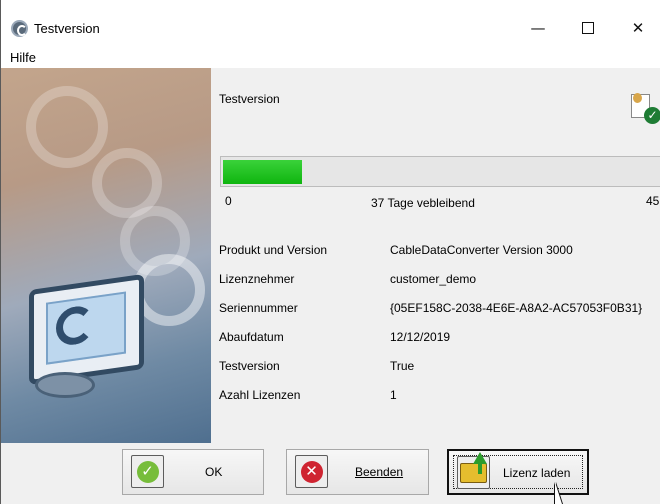 The height and width of the screenshot is (504, 660). Describe the element at coordinates (19, 28) in the screenshot. I see `copyright-icon` at that location.